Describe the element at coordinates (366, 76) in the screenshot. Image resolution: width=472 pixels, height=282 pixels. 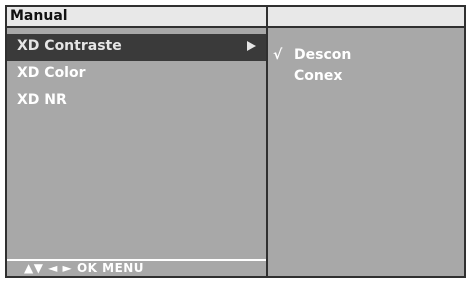
I see `option-conex: Conex` at that location.